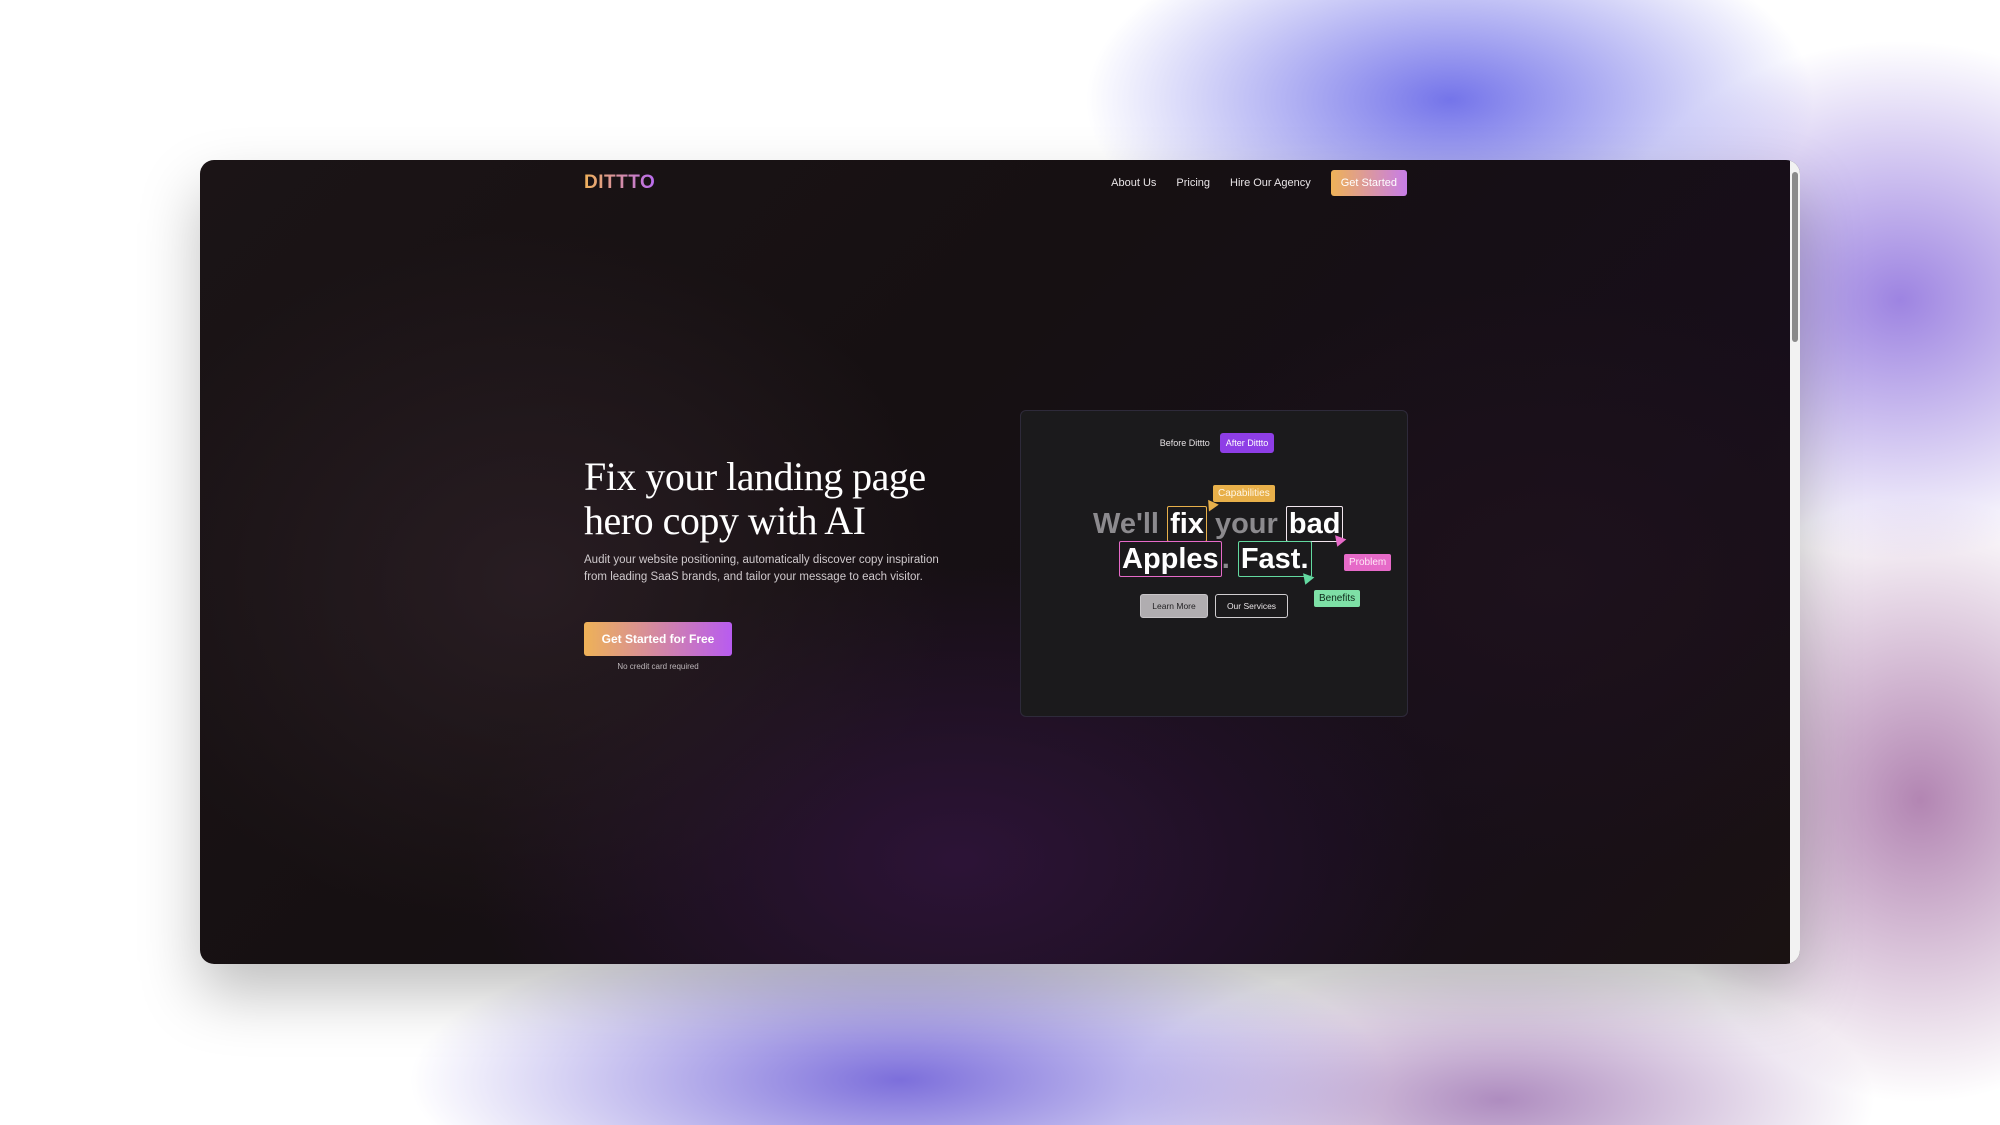  What do you see at coordinates (1187, 524) in the screenshot?
I see `demo-word-fix: fix` at bounding box center [1187, 524].